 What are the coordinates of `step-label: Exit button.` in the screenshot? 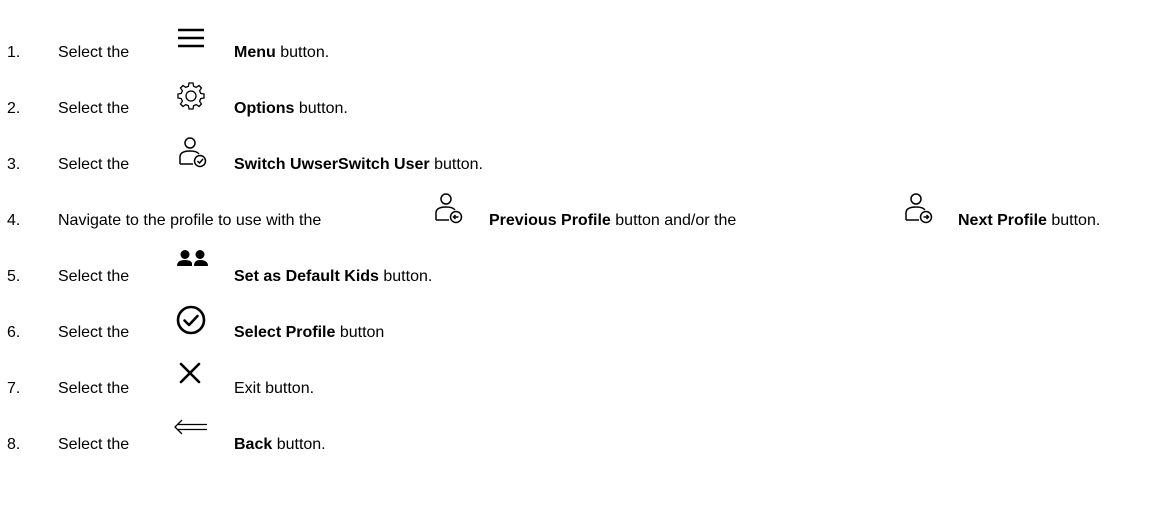 It's located at (274, 388).